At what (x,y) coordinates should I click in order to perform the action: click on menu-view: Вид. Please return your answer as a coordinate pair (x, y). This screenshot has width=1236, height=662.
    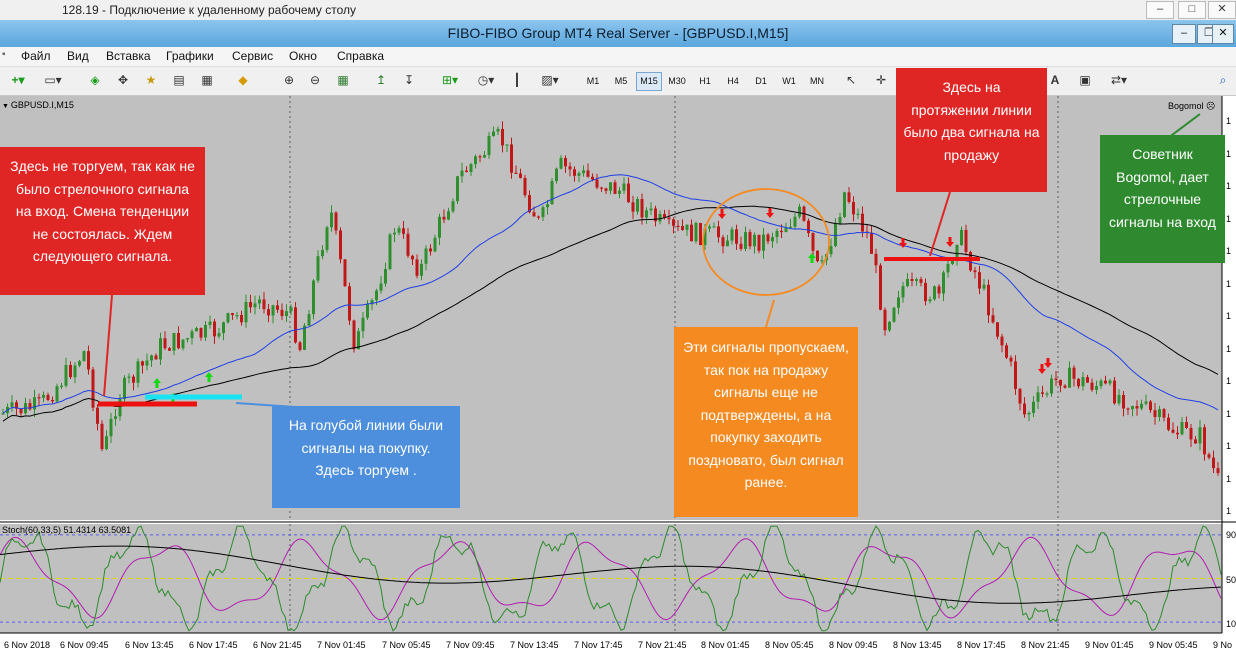
    Looking at the image, I should click on (78, 56).